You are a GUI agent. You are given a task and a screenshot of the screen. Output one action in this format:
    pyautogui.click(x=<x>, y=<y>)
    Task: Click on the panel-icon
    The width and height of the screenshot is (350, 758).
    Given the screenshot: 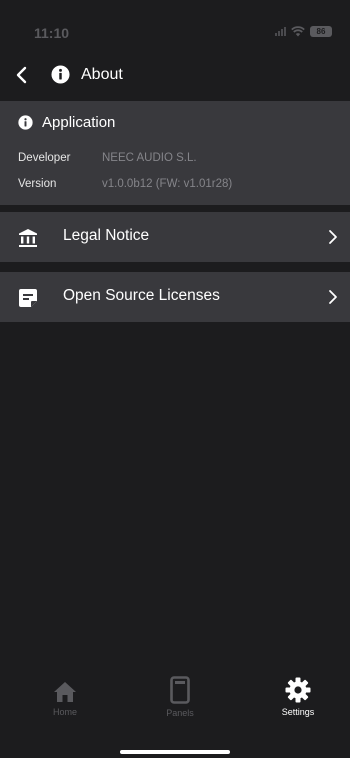 What is the action you would take?
    pyautogui.click(x=180, y=690)
    